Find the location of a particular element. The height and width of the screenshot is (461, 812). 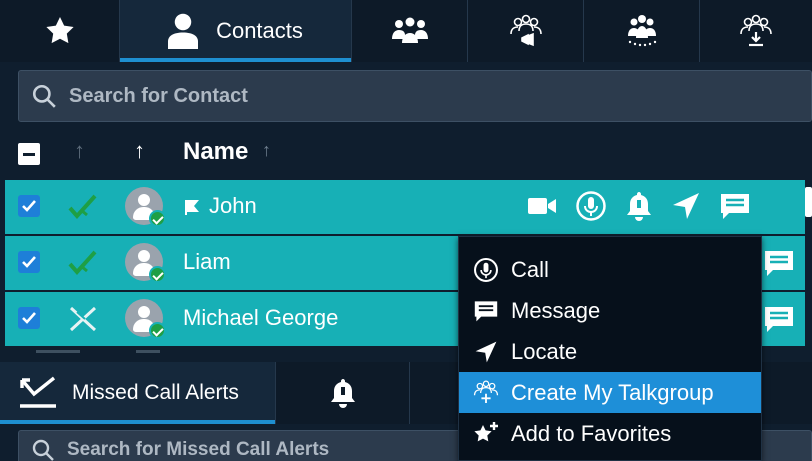

menu-item-label: Call is located at coordinates (530, 269).